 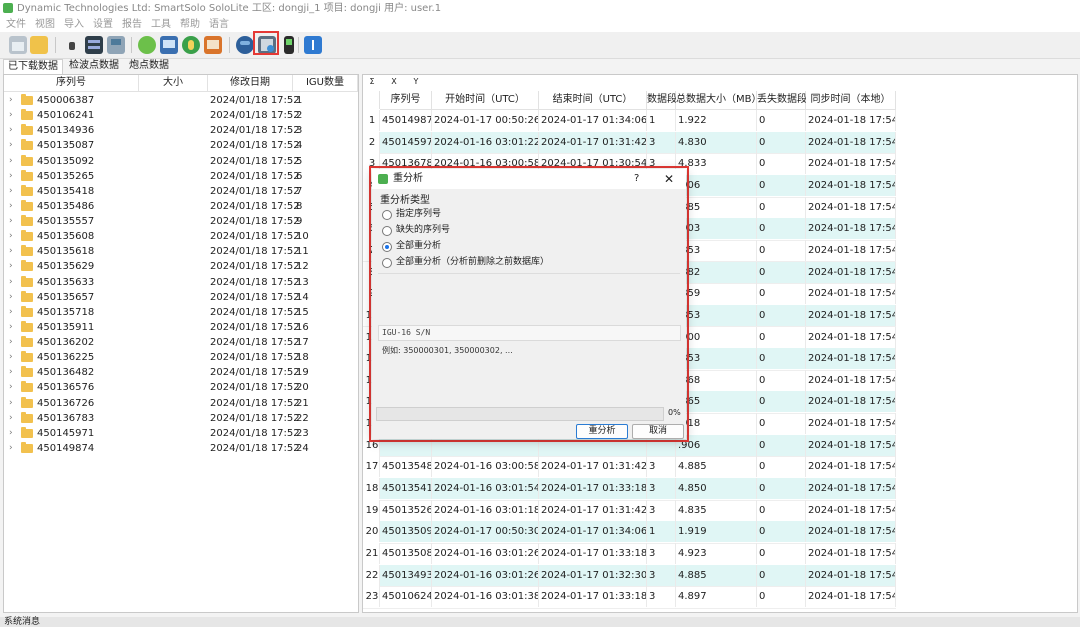 I want to click on header-size: 大小, so click(x=173, y=83).